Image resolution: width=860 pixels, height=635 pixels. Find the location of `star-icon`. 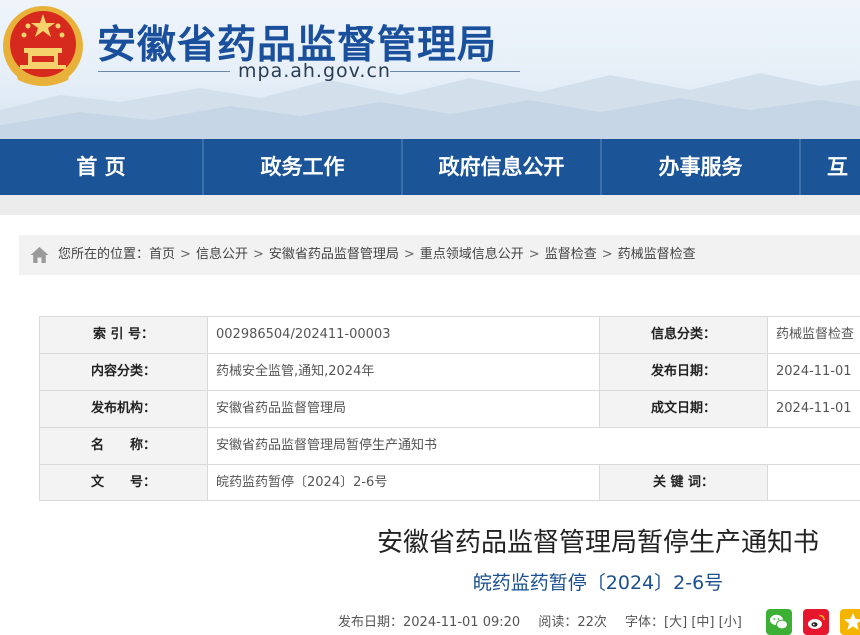

star-icon is located at coordinates (850, 622).